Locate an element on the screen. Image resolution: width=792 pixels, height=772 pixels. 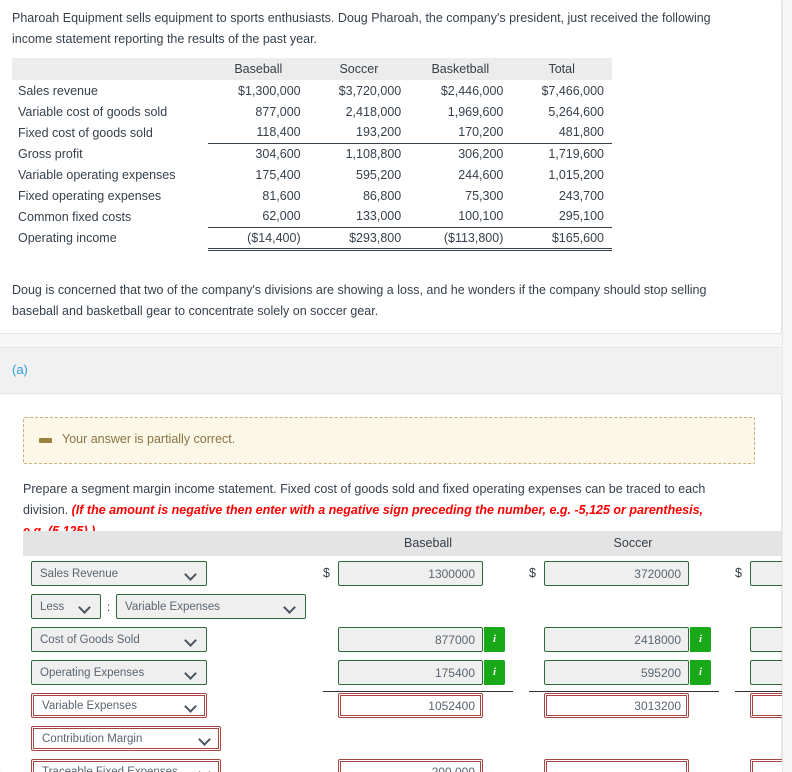
input-wrap-r7-baseball is located at coordinates (410, 765).